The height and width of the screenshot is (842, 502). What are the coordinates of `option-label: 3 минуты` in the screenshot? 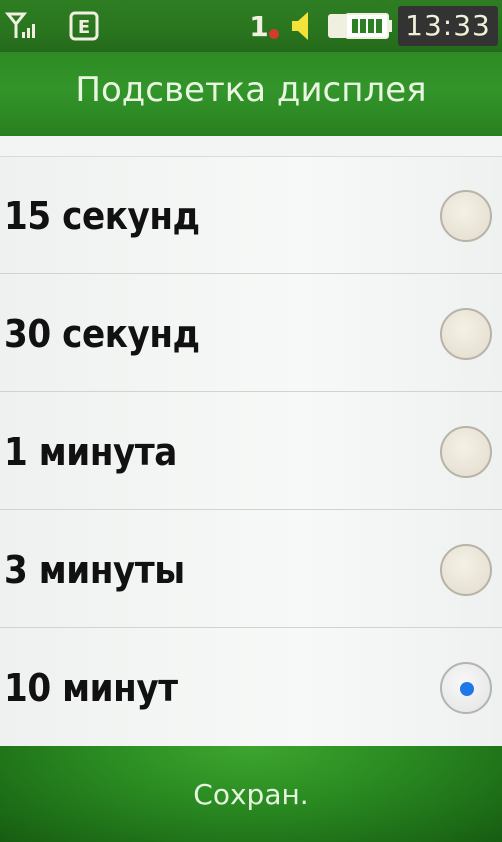 It's located at (94, 570).